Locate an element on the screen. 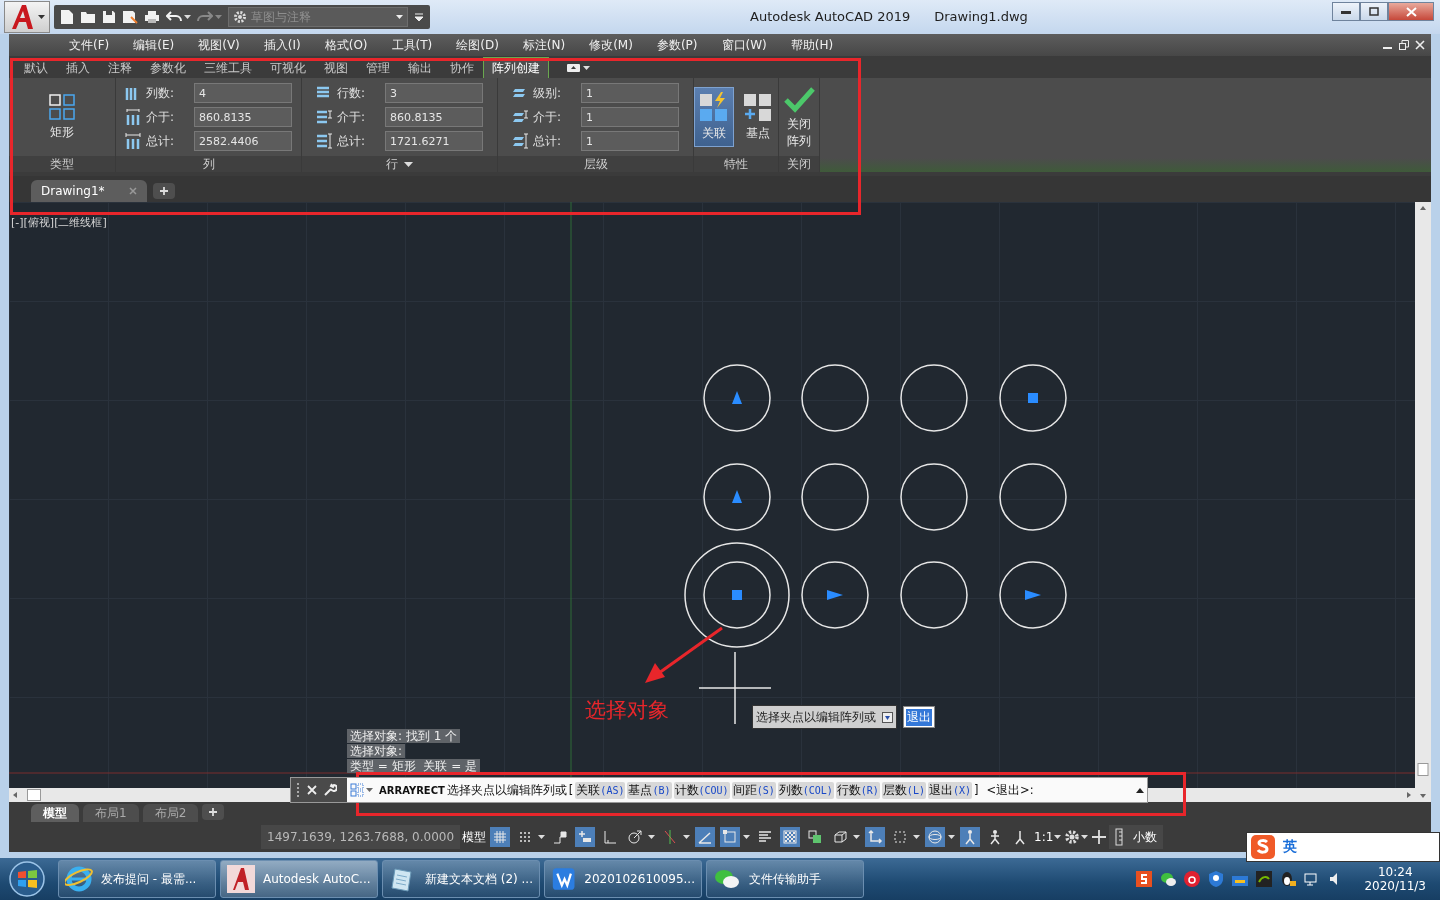 This screenshot has width=1440, height=900. option-chip: 间距(S) is located at coordinates (753, 790).